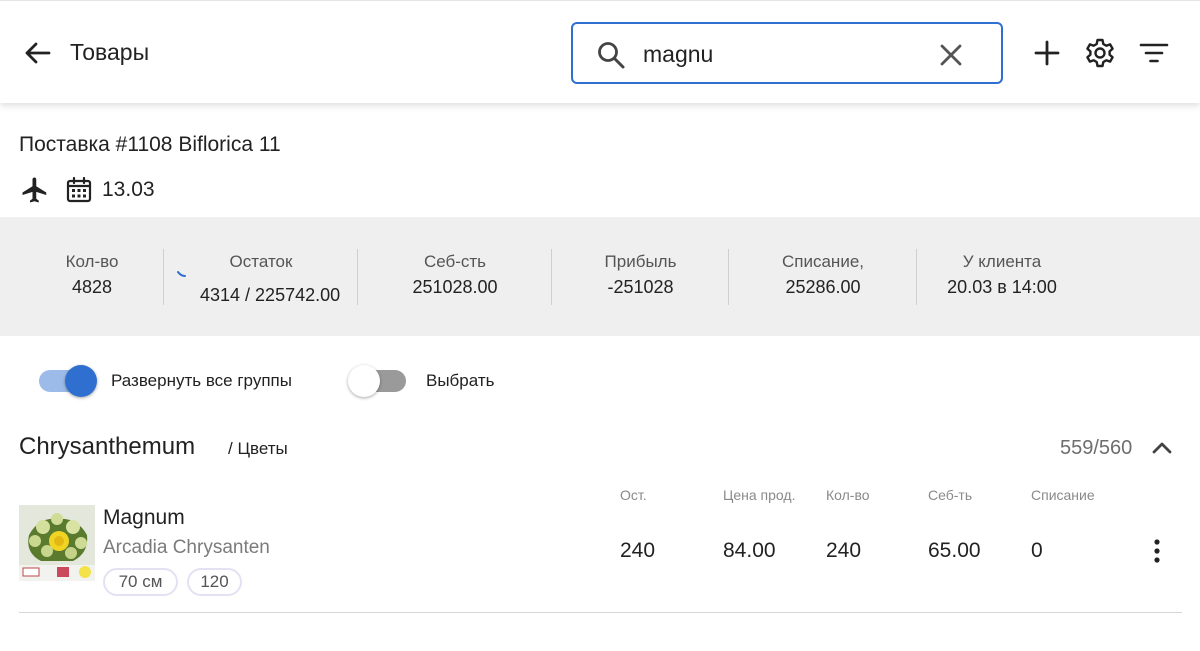 This screenshot has width=1200, height=651. I want to click on clear-search-button, so click(951, 55).